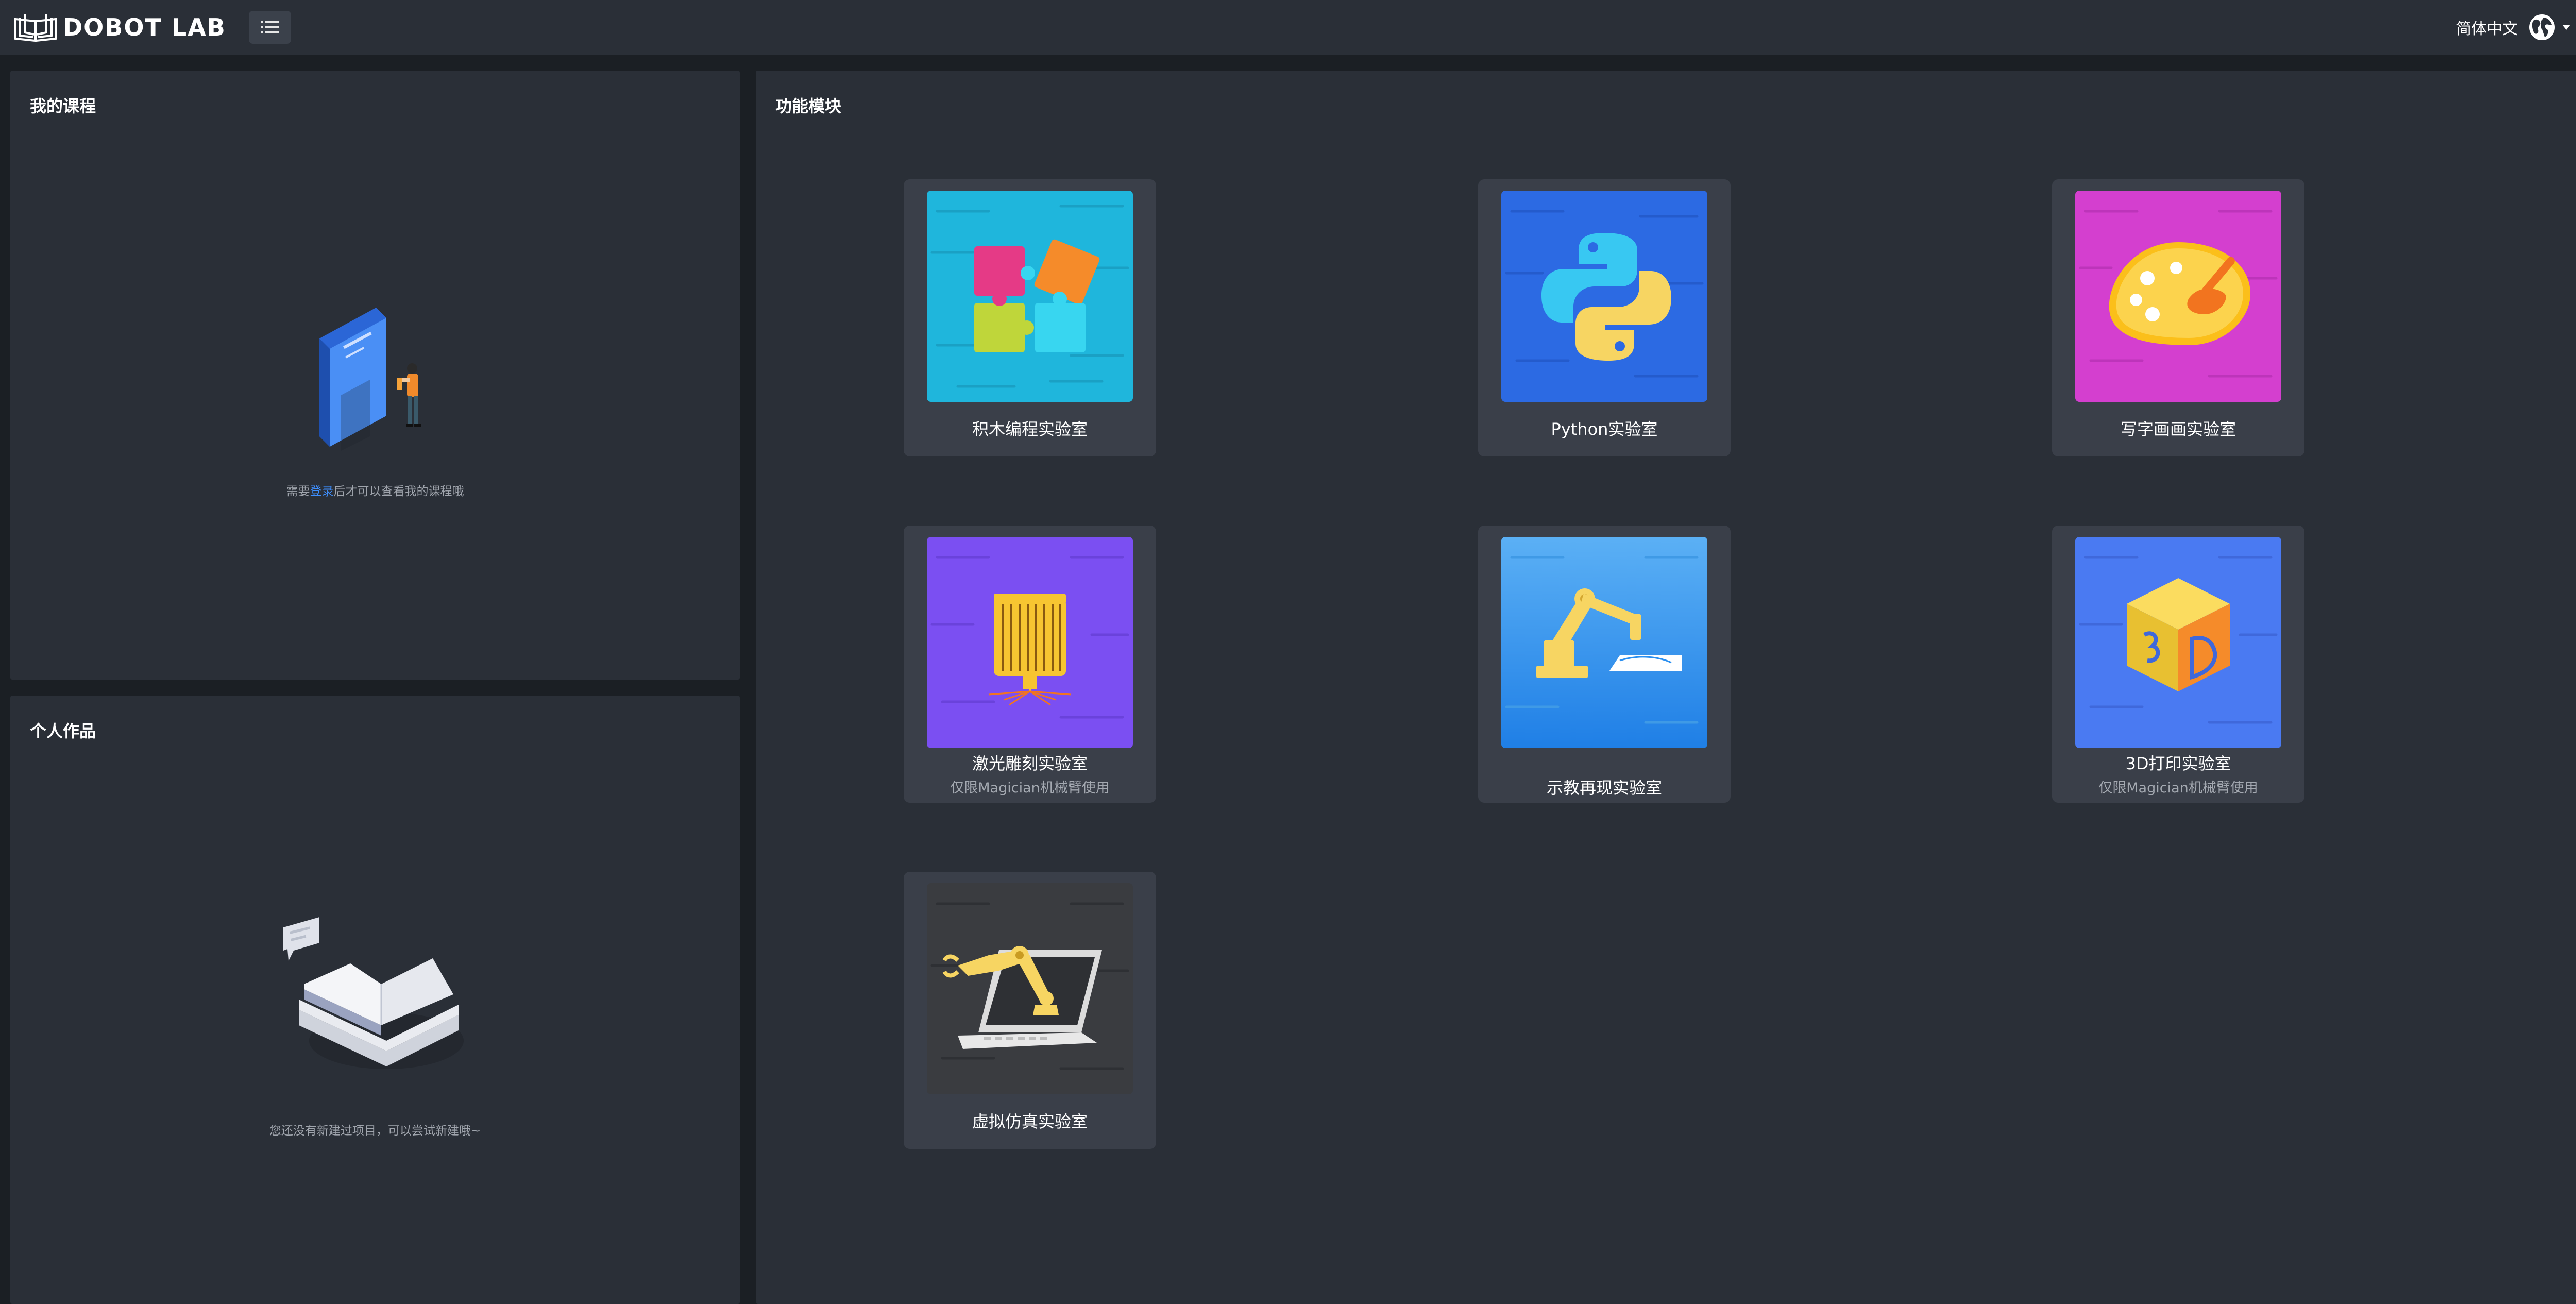  Describe the element at coordinates (375, 1131) in the screenshot. I see `works-empty-hint: 您还没有新建过项目，可以尝试新建哦~` at that location.